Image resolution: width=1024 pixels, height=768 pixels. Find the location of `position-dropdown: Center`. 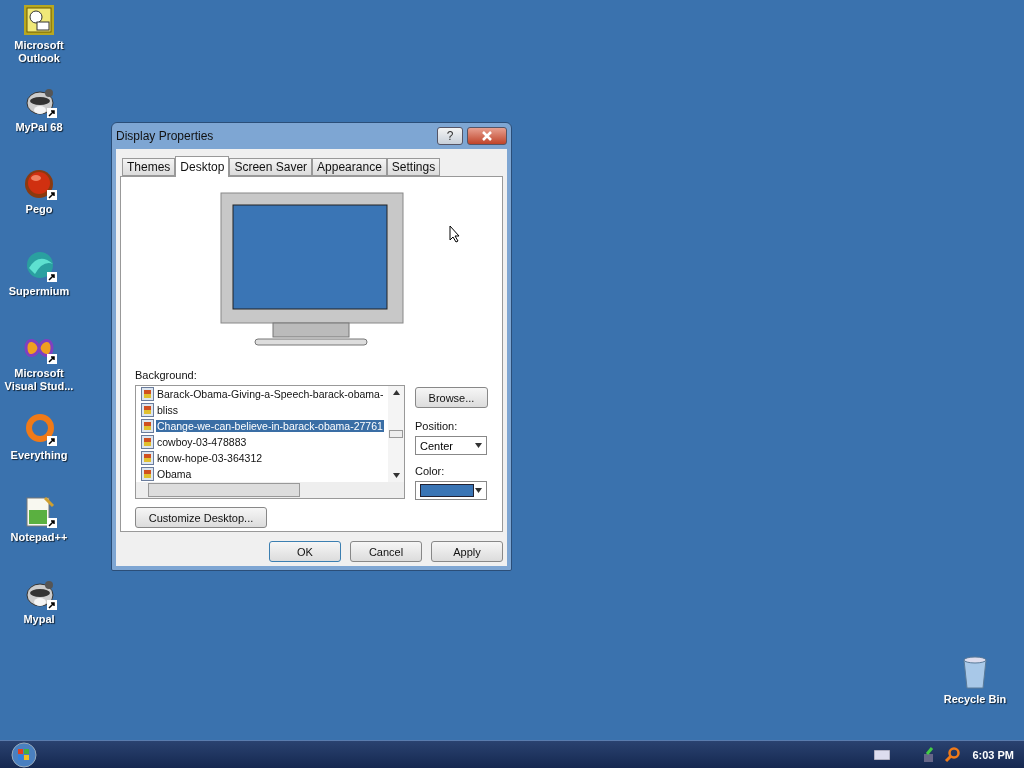

position-dropdown: Center is located at coordinates (451, 445).